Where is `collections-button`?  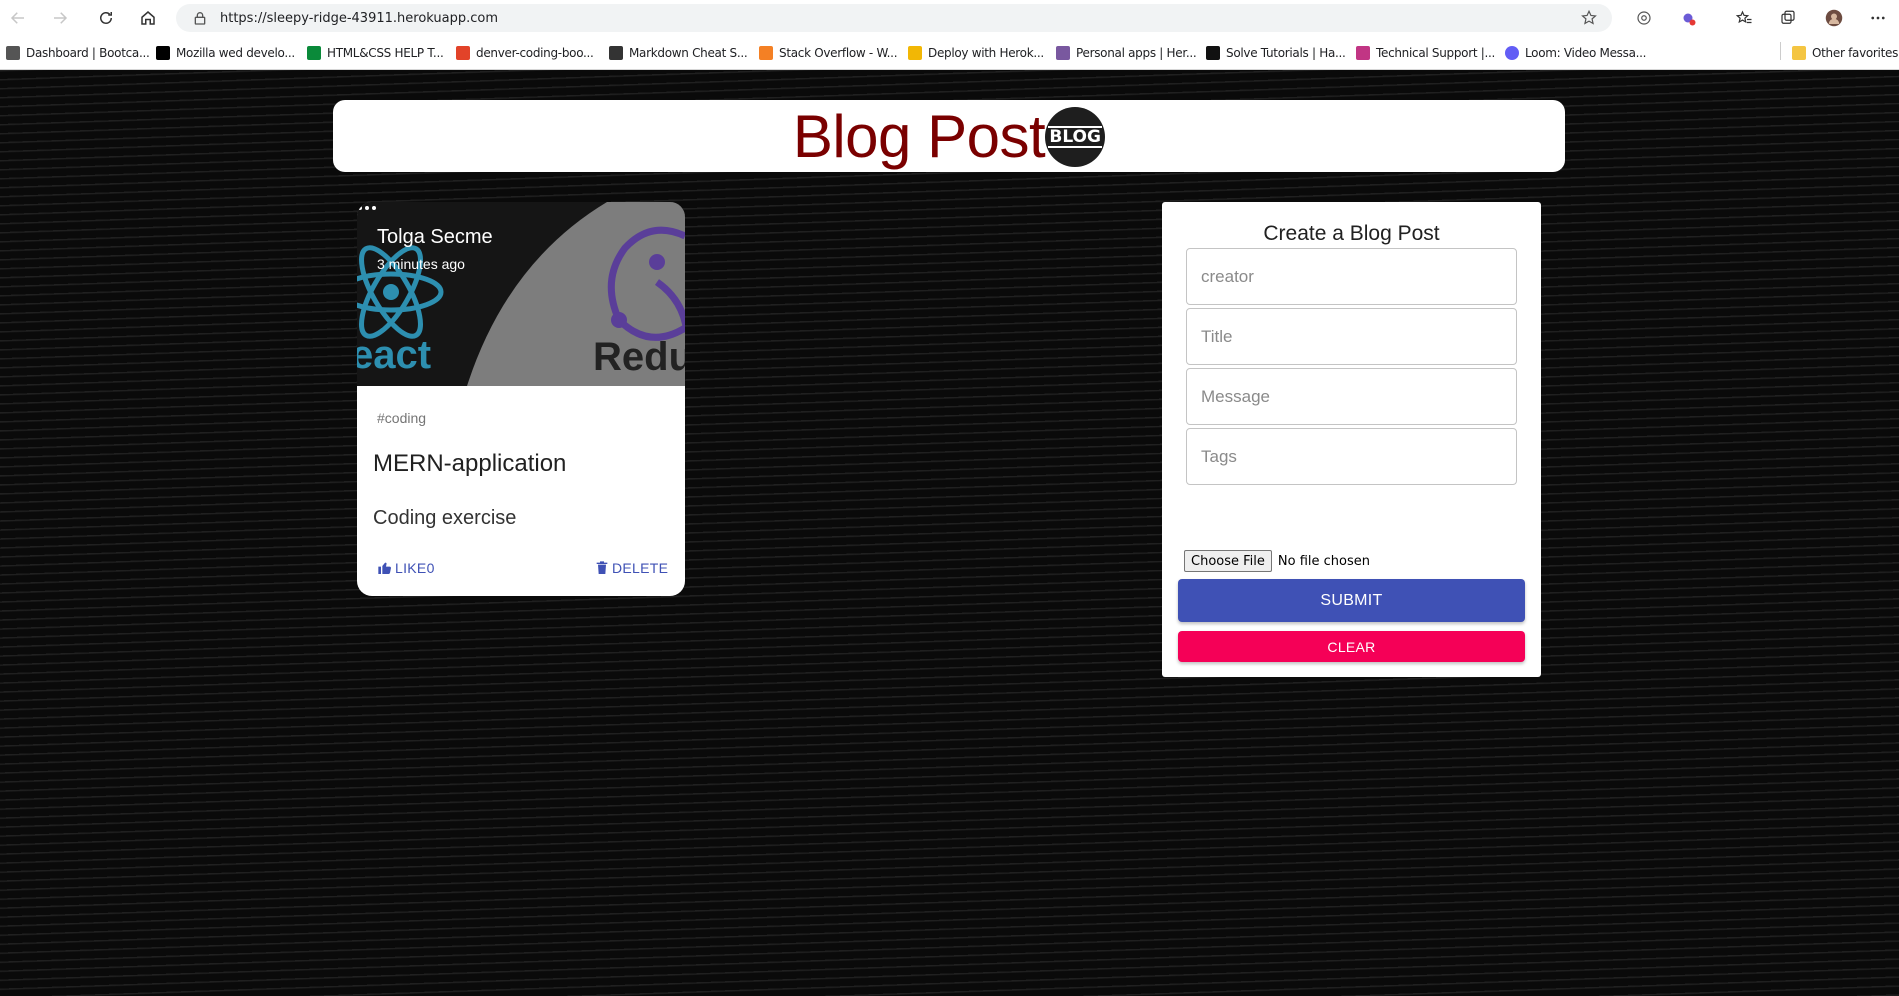
collections-button is located at coordinates (1788, 18).